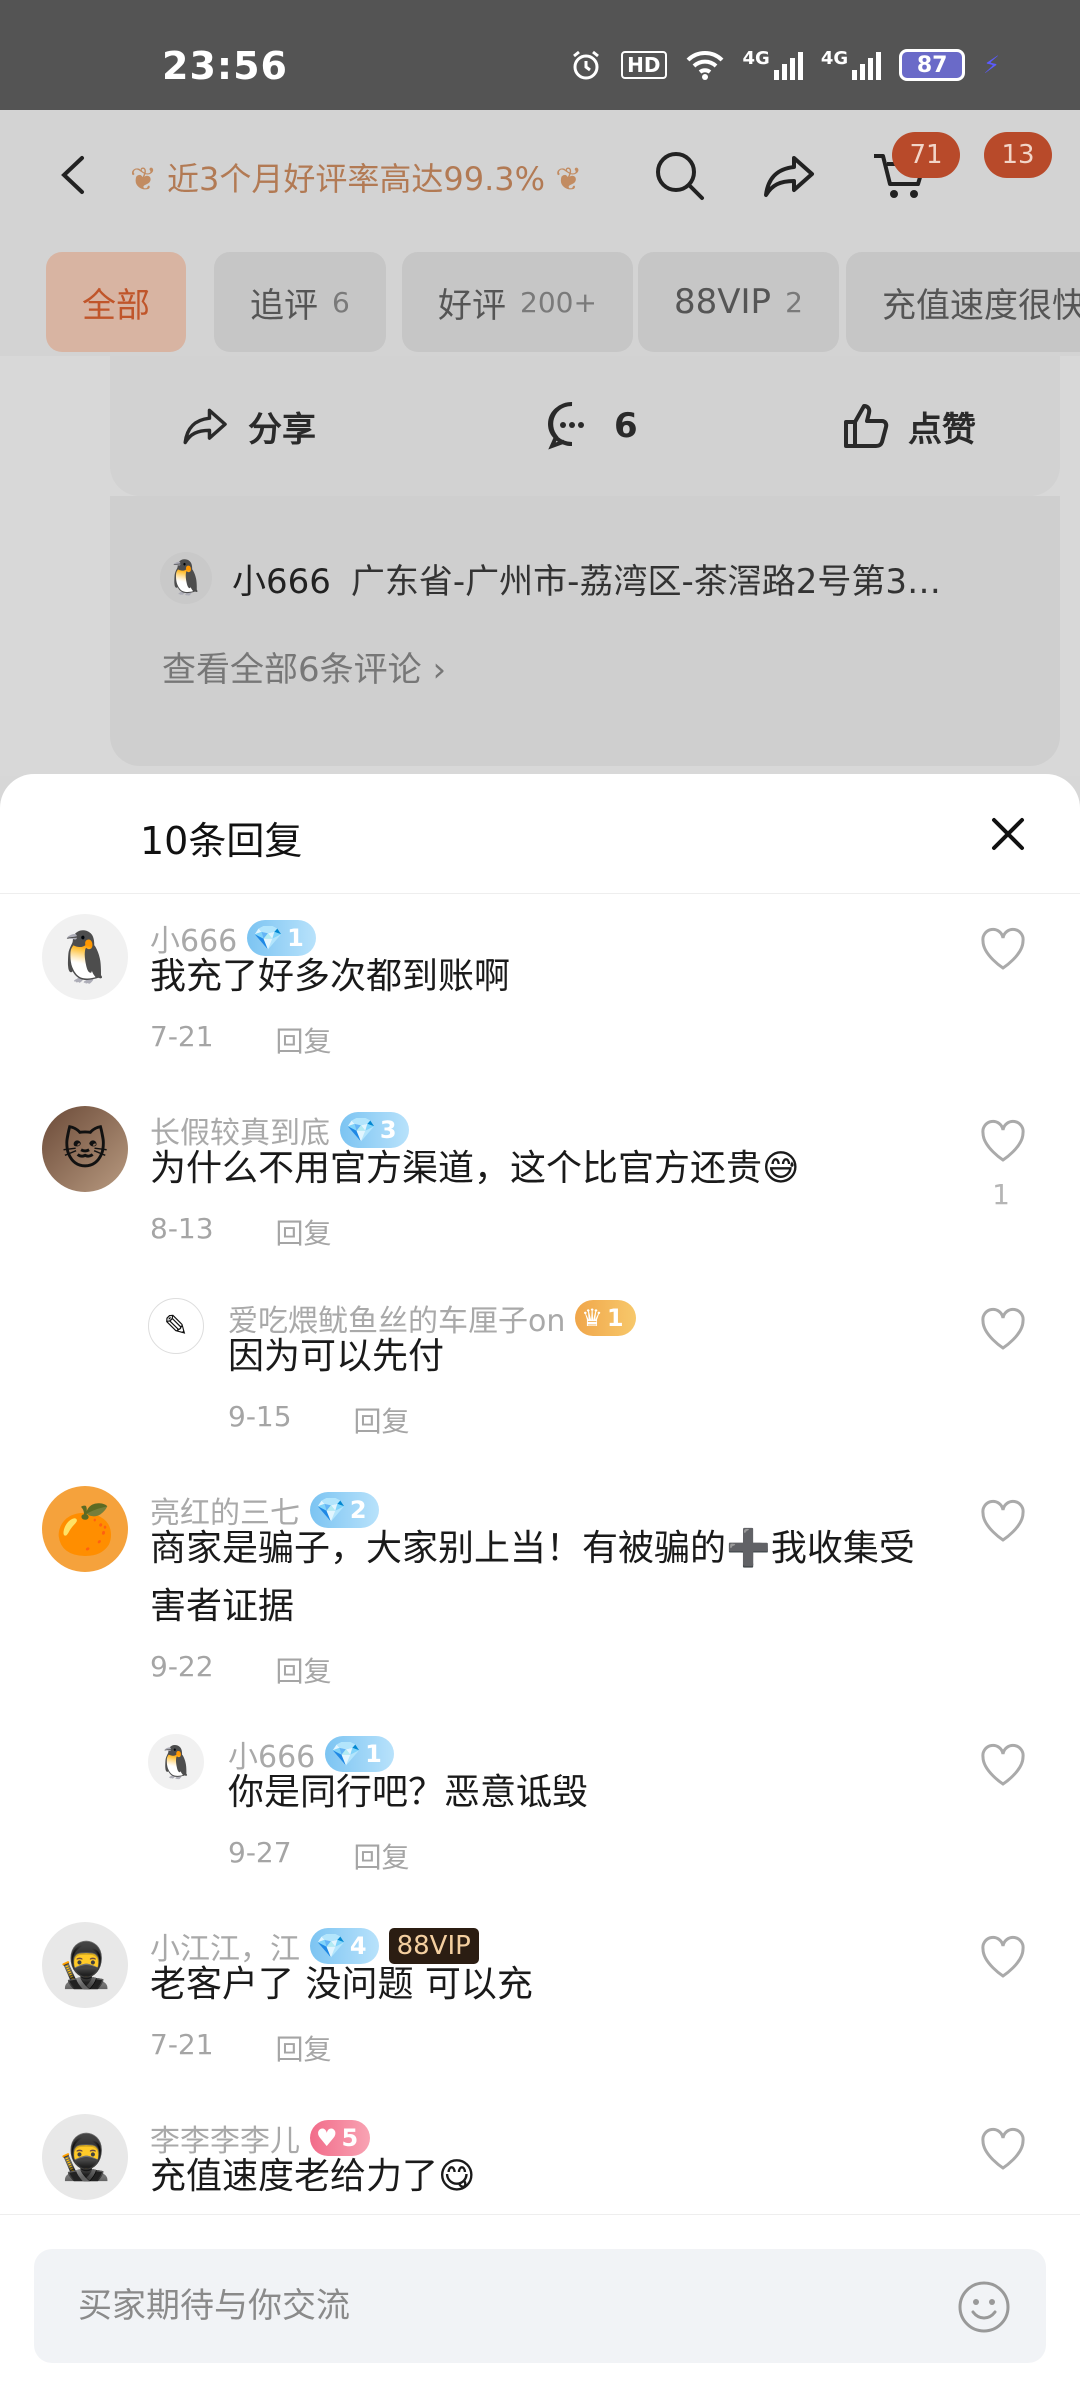  Describe the element at coordinates (241, 1670) in the screenshot. I see `comment-meta: 9-22 回复` at that location.